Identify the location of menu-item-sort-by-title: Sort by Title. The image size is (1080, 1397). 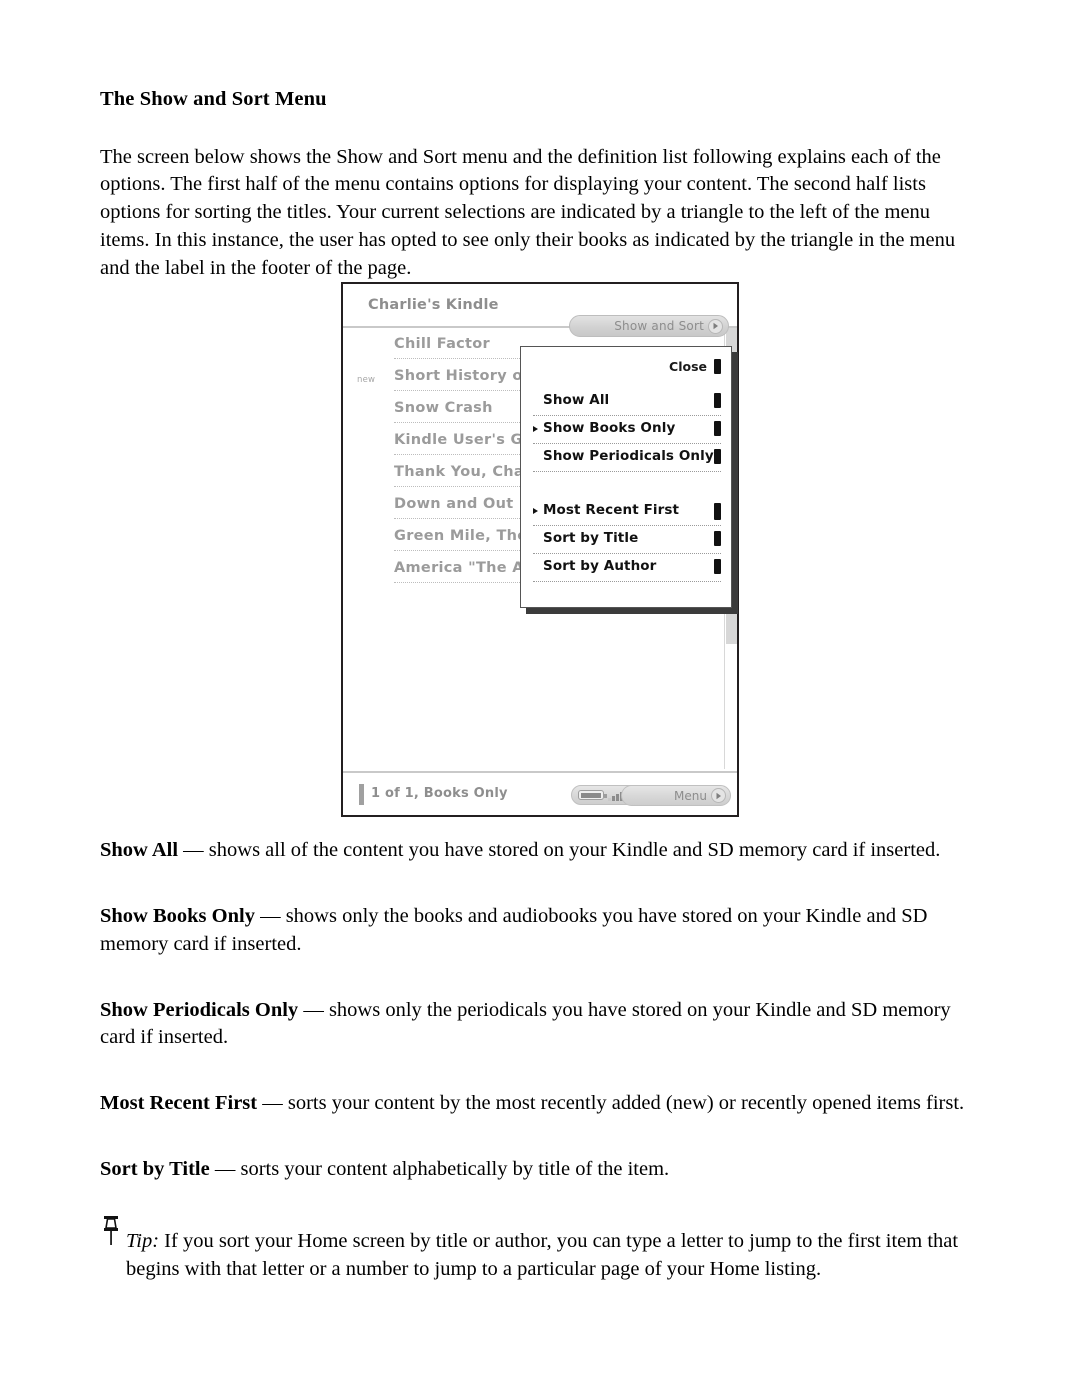
(627, 541).